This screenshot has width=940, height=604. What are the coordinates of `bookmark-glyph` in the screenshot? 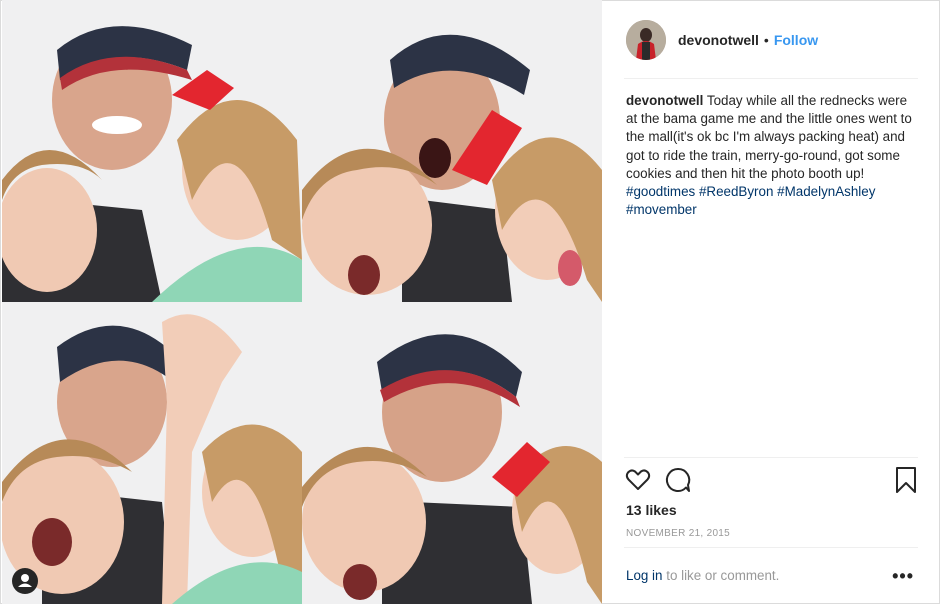 It's located at (906, 480).